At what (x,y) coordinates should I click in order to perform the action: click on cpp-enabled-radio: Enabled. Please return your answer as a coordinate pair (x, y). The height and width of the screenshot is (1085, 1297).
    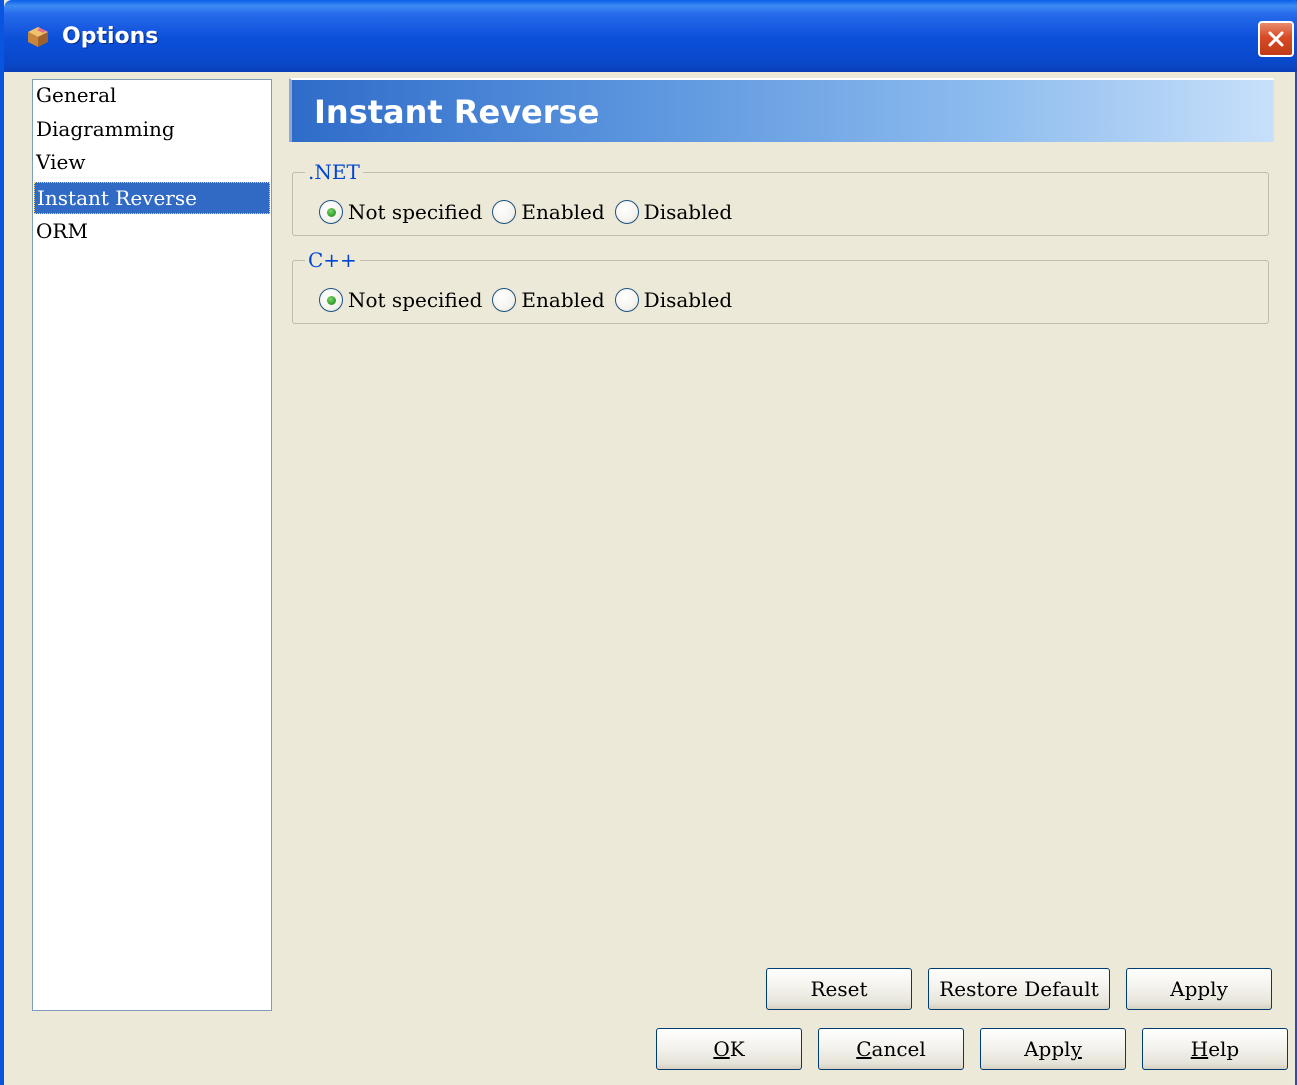
    Looking at the image, I should click on (548, 300).